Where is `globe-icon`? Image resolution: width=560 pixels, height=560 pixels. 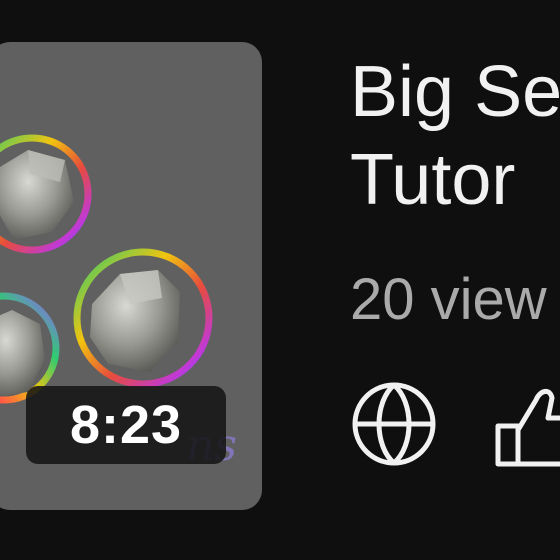 globe-icon is located at coordinates (394, 424).